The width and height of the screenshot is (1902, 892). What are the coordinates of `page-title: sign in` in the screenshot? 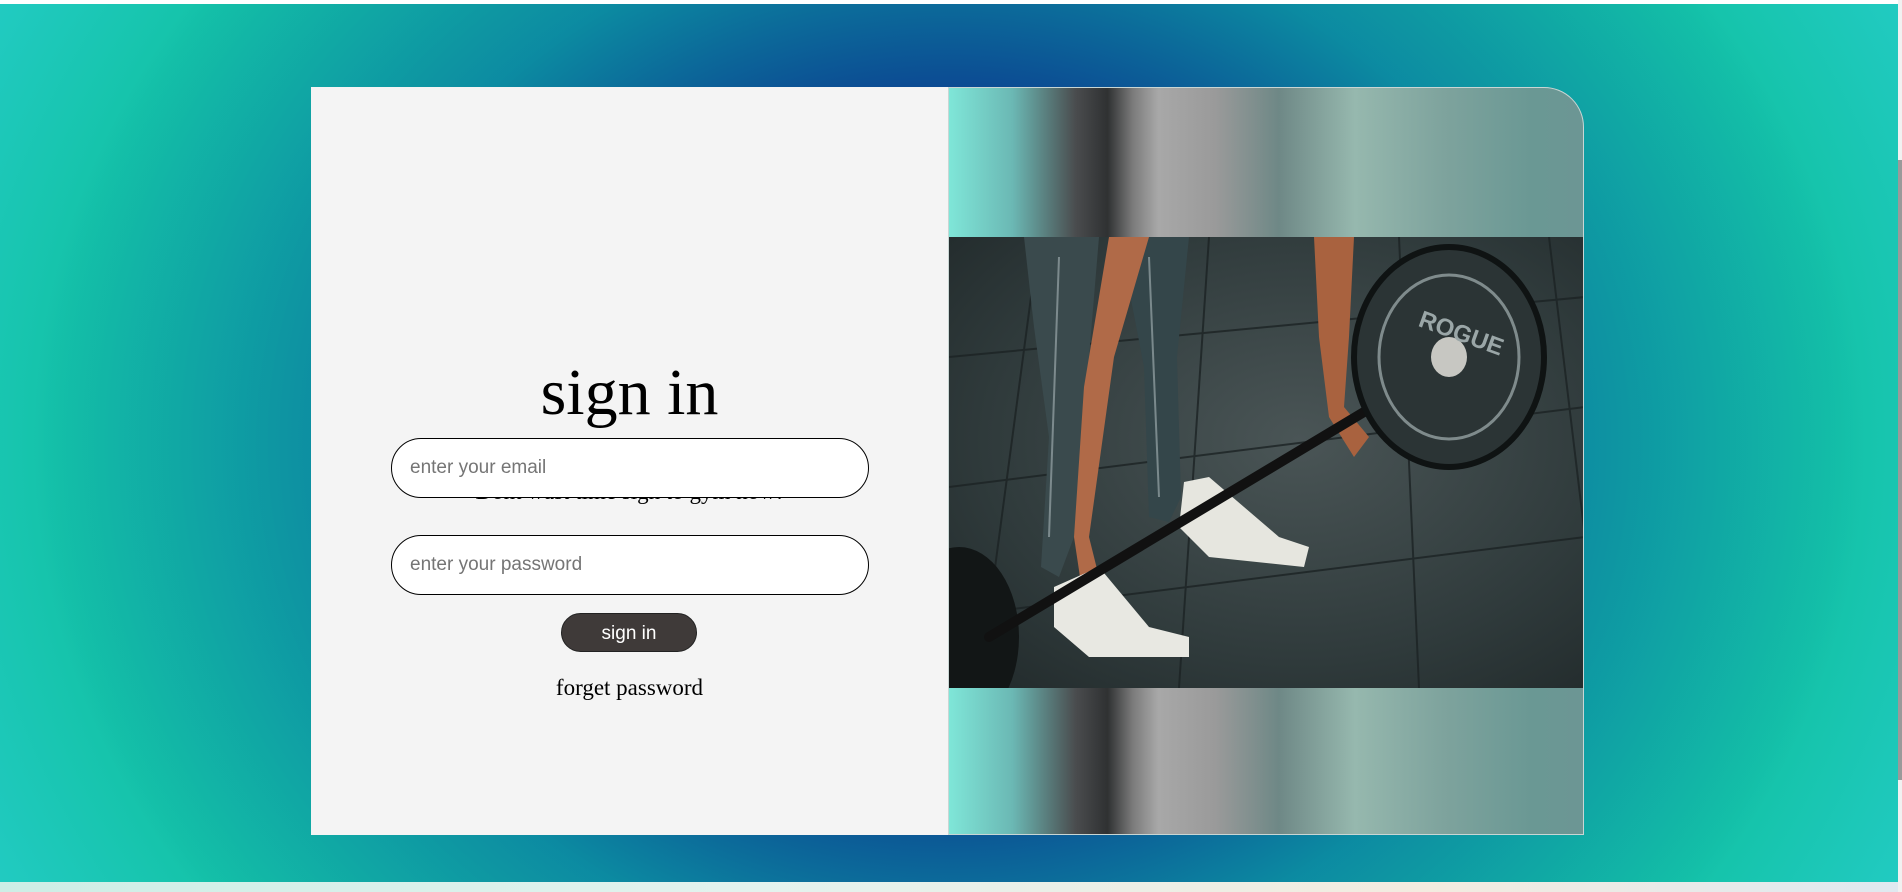 It's located at (629, 392).